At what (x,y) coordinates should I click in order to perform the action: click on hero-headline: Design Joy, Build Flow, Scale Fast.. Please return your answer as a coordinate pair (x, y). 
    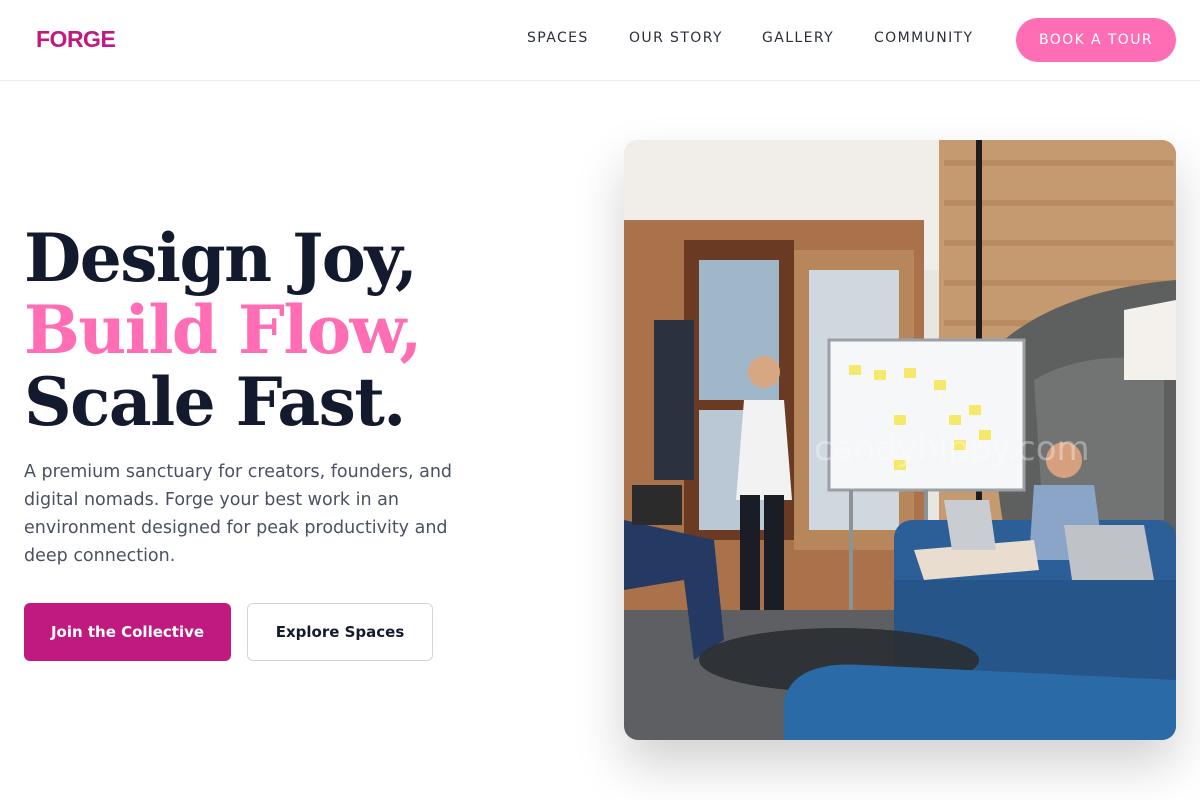
    Looking at the image, I should click on (223, 330).